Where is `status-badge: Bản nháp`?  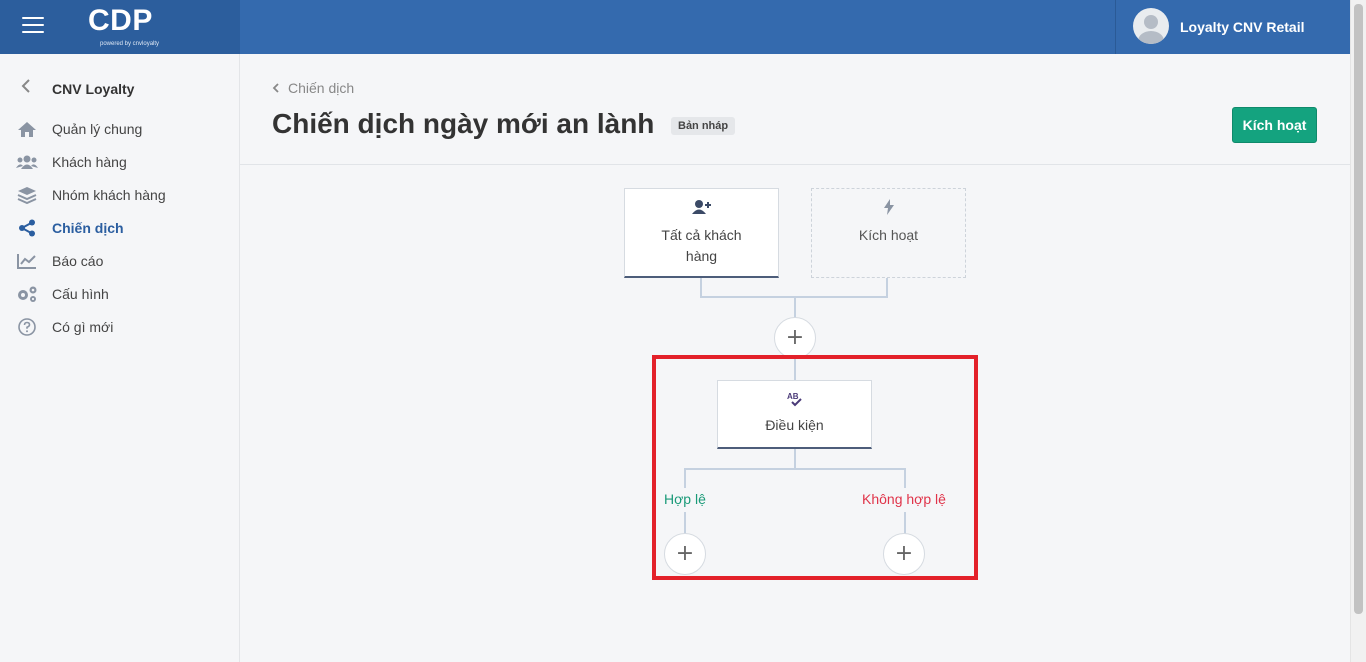 status-badge: Bản nháp is located at coordinates (703, 126).